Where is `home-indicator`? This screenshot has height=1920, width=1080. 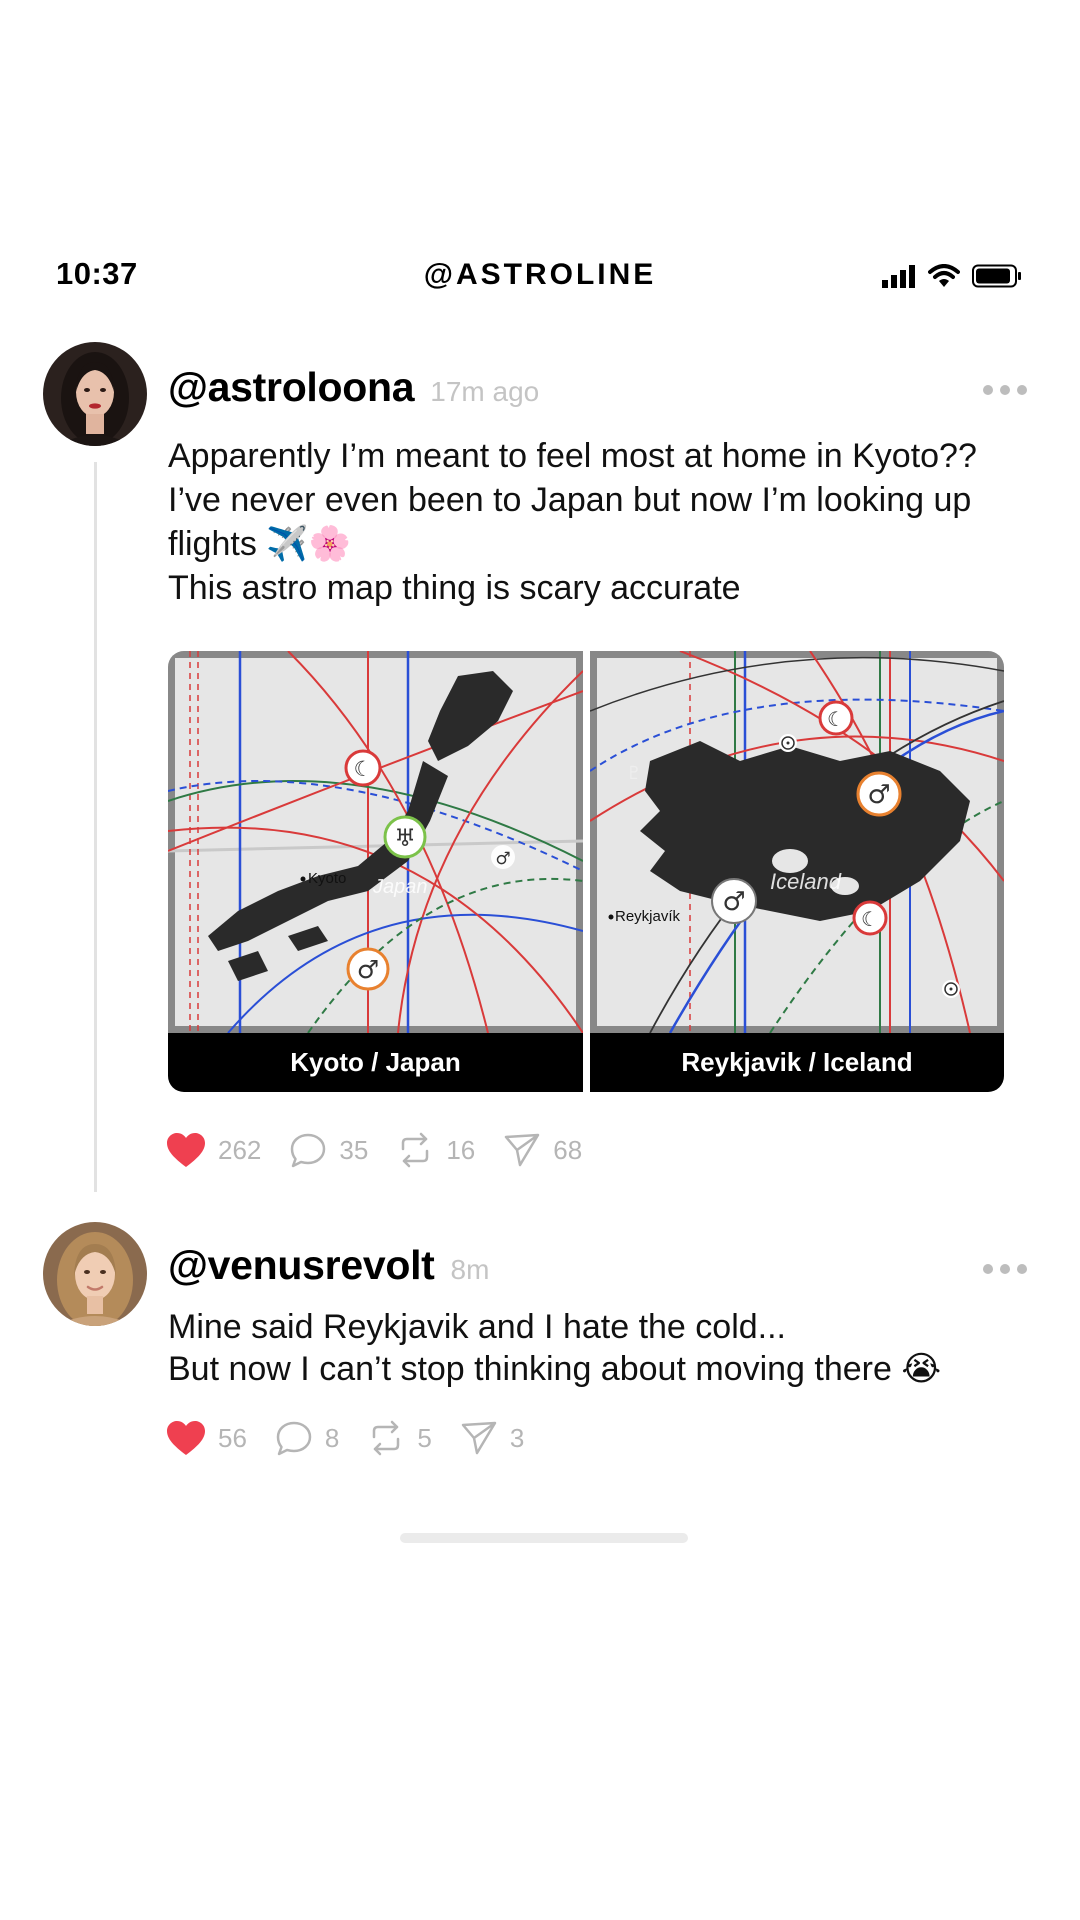
home-indicator is located at coordinates (544, 1538).